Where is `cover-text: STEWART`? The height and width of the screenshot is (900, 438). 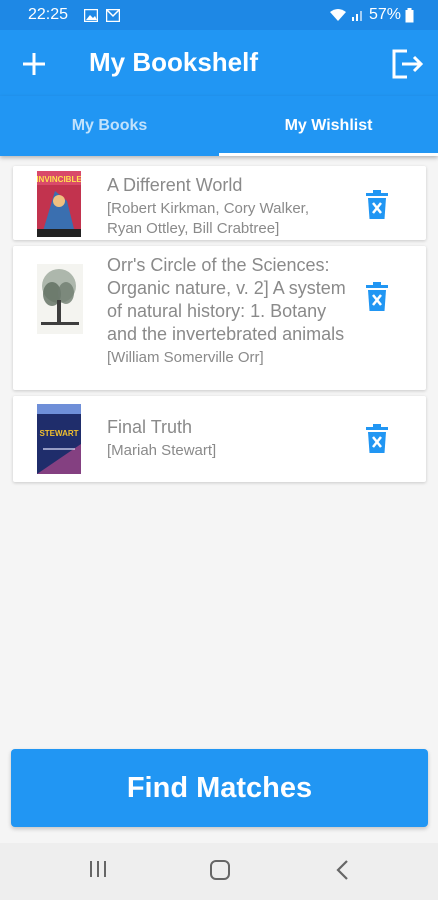
cover-text: STEWART is located at coordinates (58, 433).